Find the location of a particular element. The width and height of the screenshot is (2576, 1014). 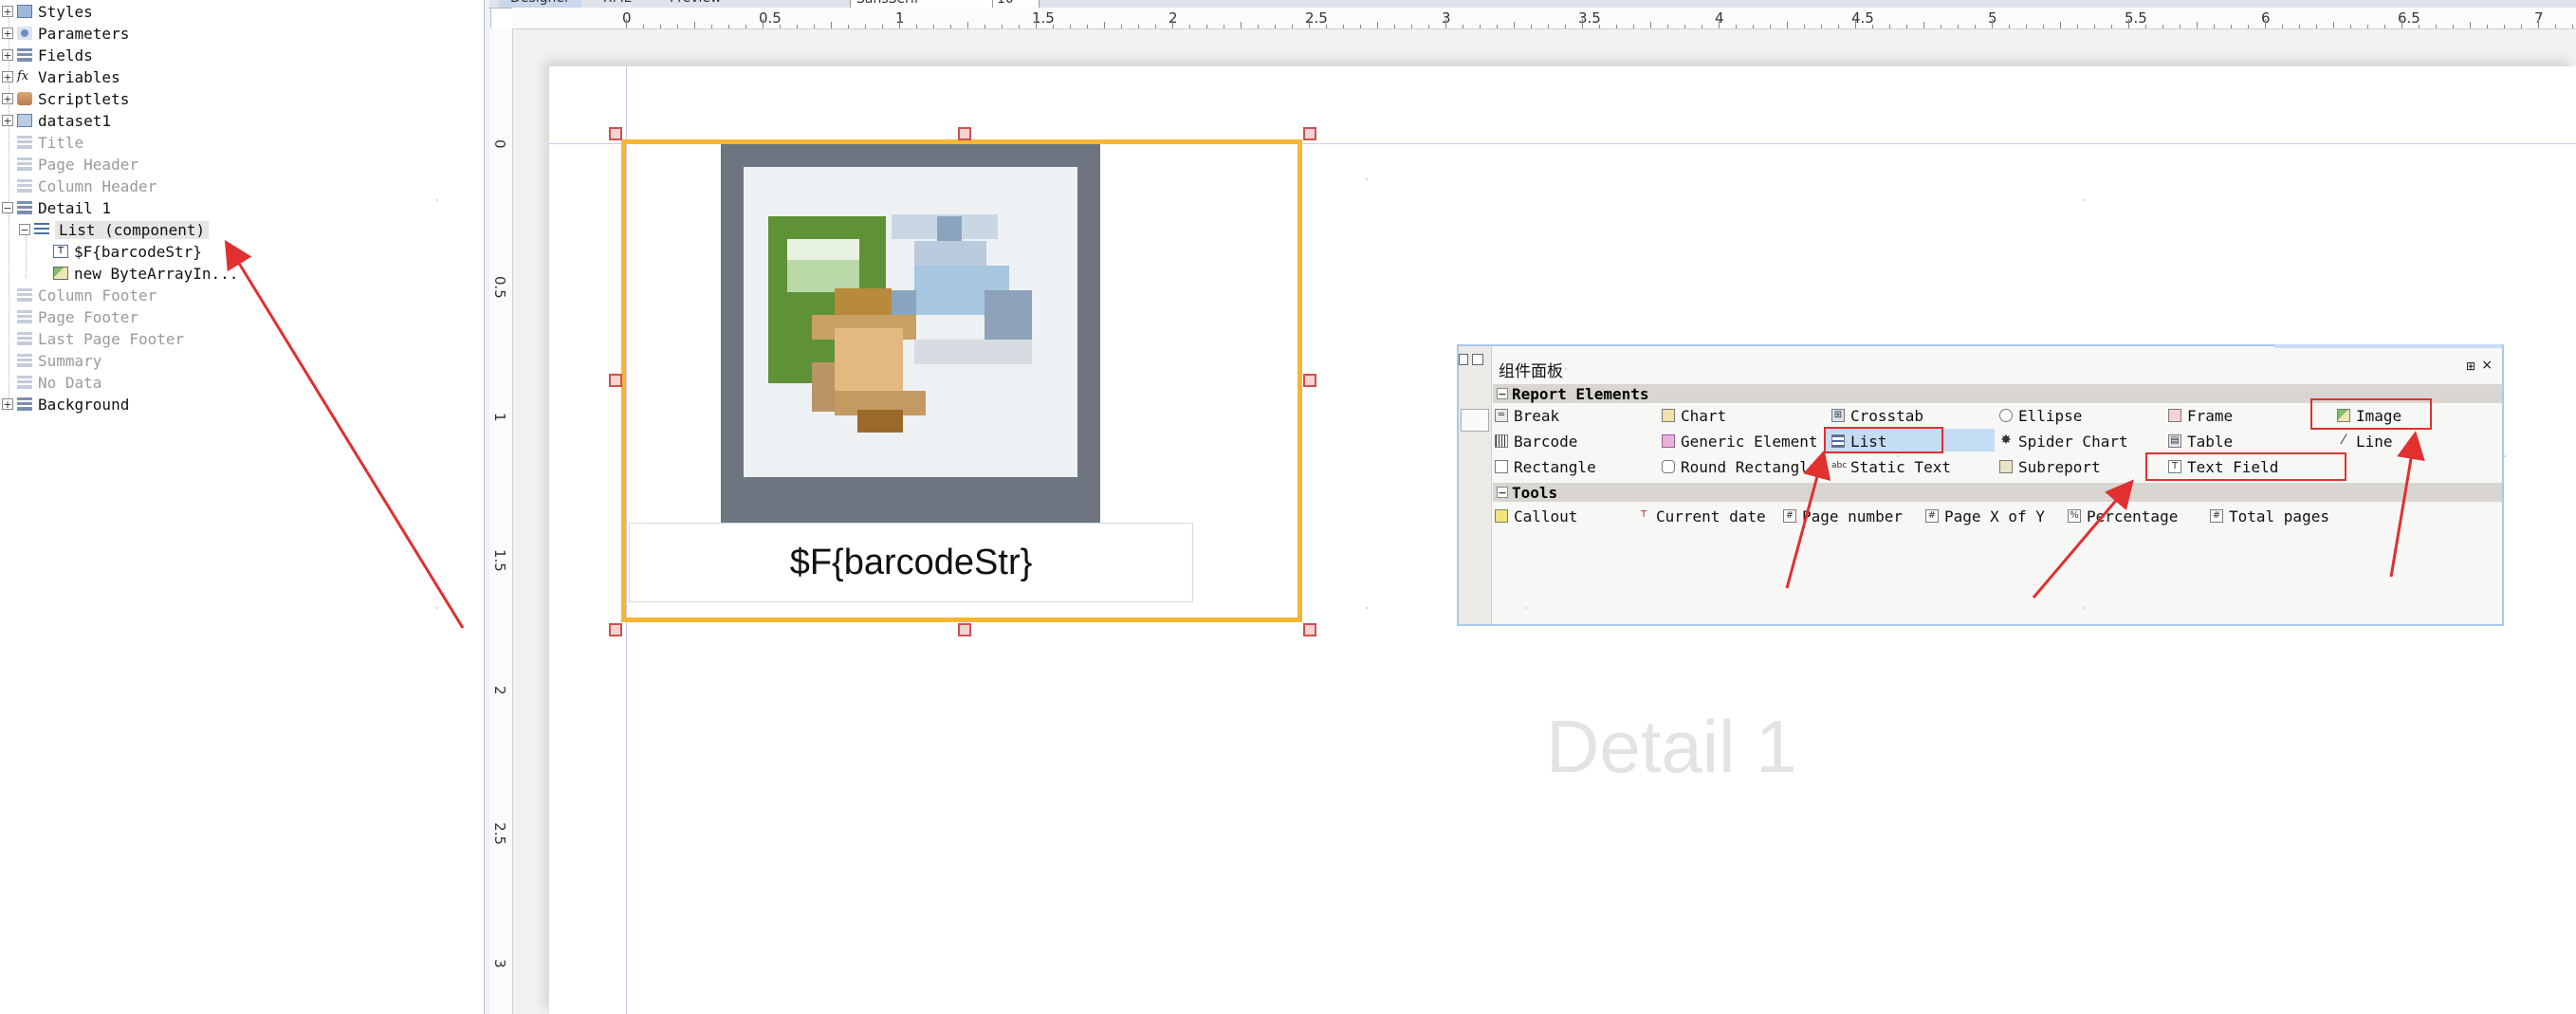

resize-handle-w is located at coordinates (615, 380).